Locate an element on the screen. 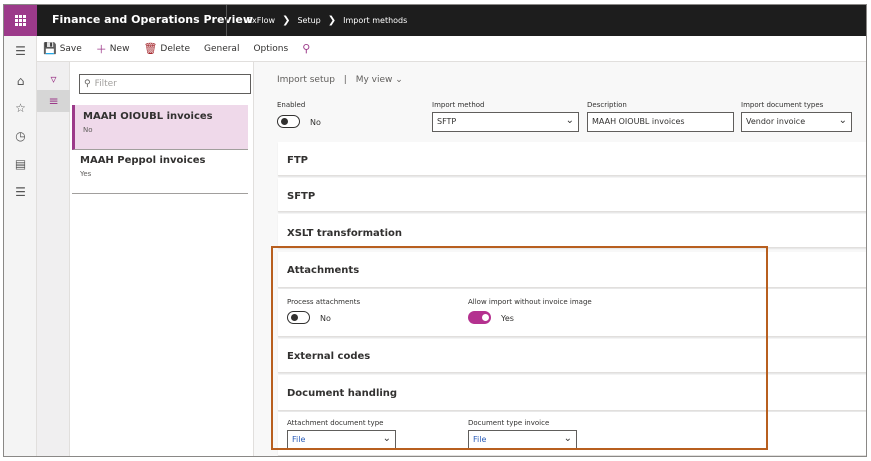 Image resolution: width=871 pixels, height=461 pixels. general-tab: General is located at coordinates (221, 49).